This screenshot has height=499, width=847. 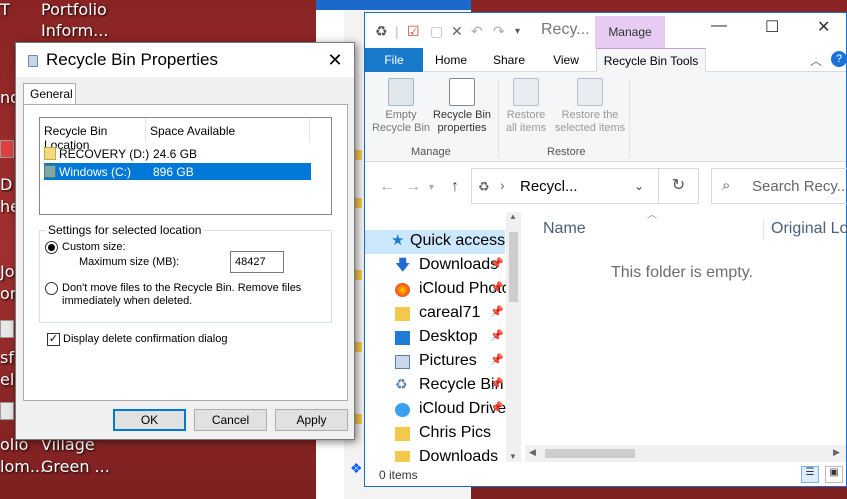 I want to click on nav-item-icloud-photos: iCloud Photos 📌, so click(x=442, y=290).